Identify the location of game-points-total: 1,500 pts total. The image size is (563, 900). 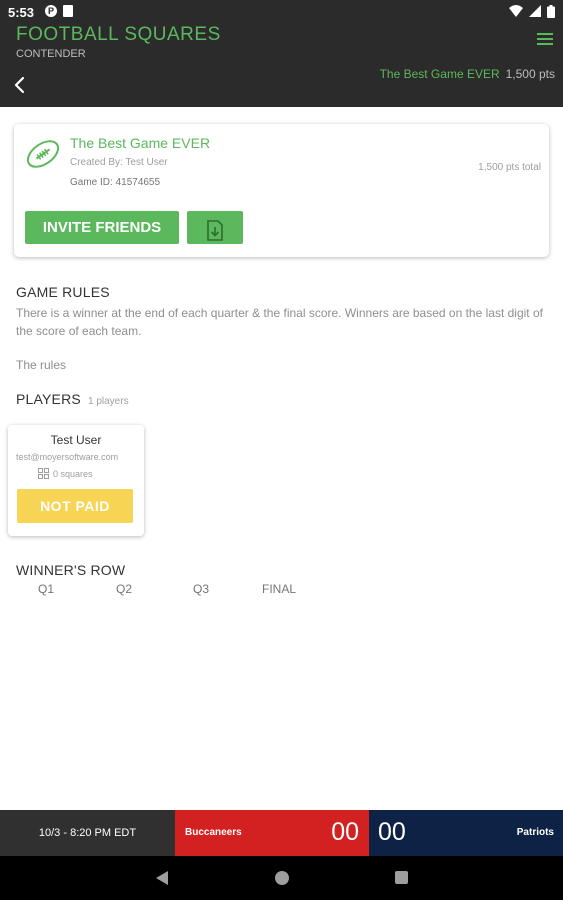
(509, 167).